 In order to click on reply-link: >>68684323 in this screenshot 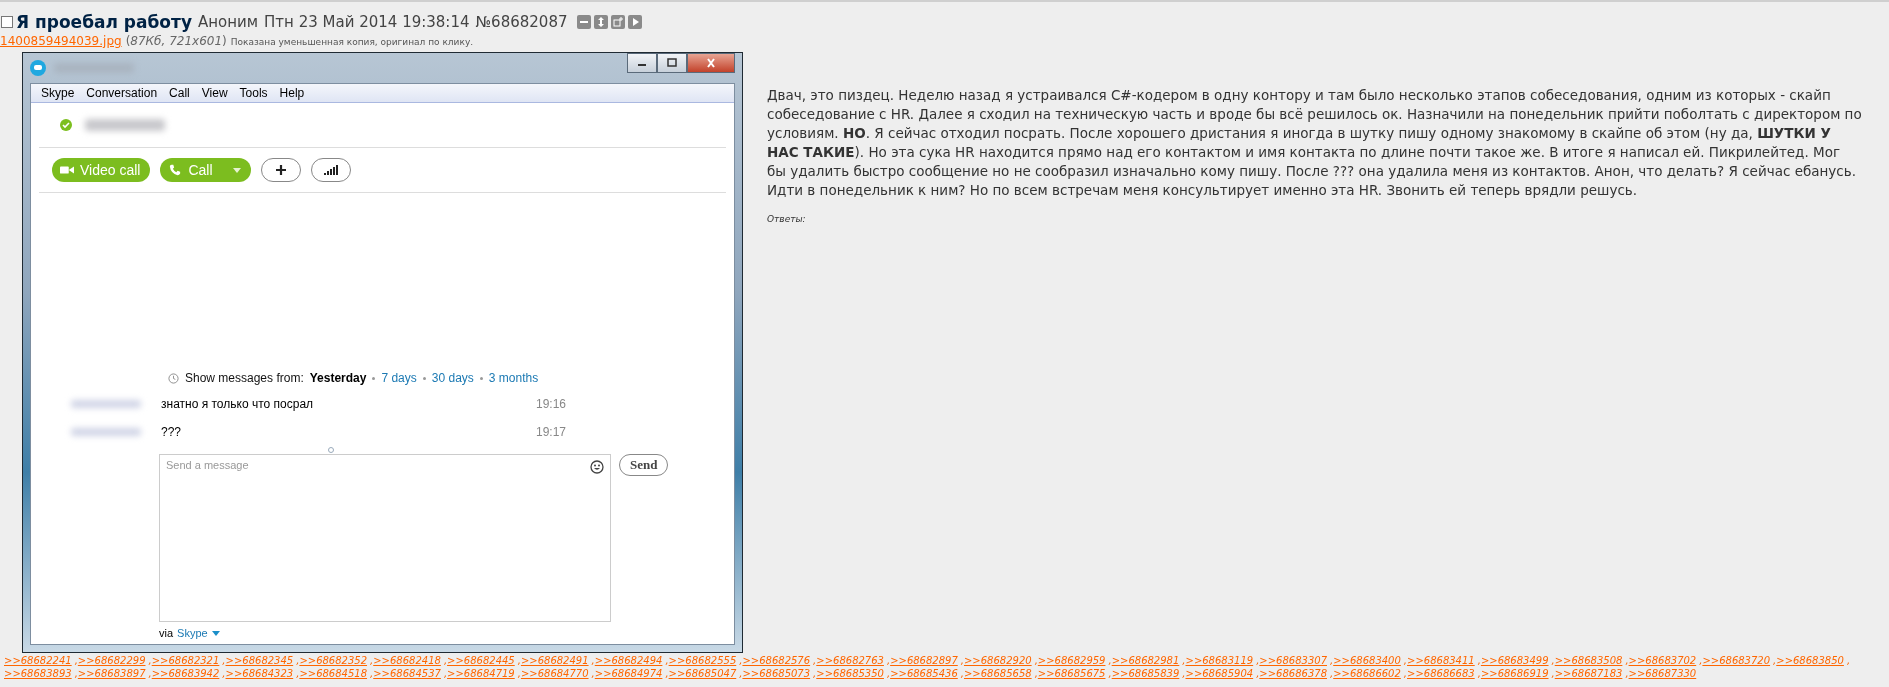, I will do `click(260, 673)`.